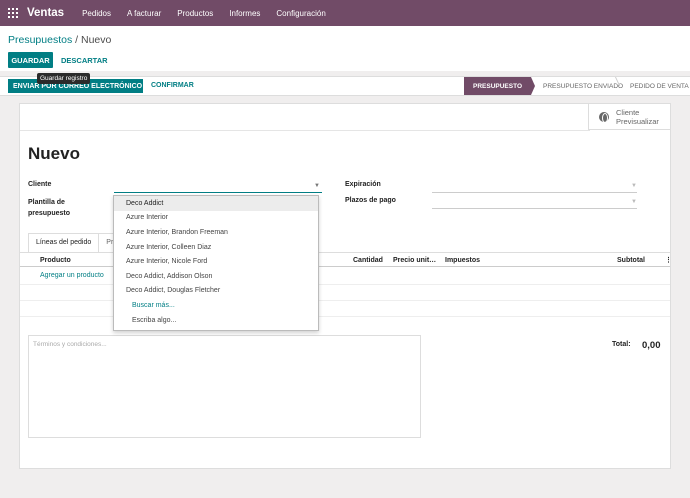  What do you see at coordinates (13, 13) in the screenshot?
I see `apps-menu-icon` at bounding box center [13, 13].